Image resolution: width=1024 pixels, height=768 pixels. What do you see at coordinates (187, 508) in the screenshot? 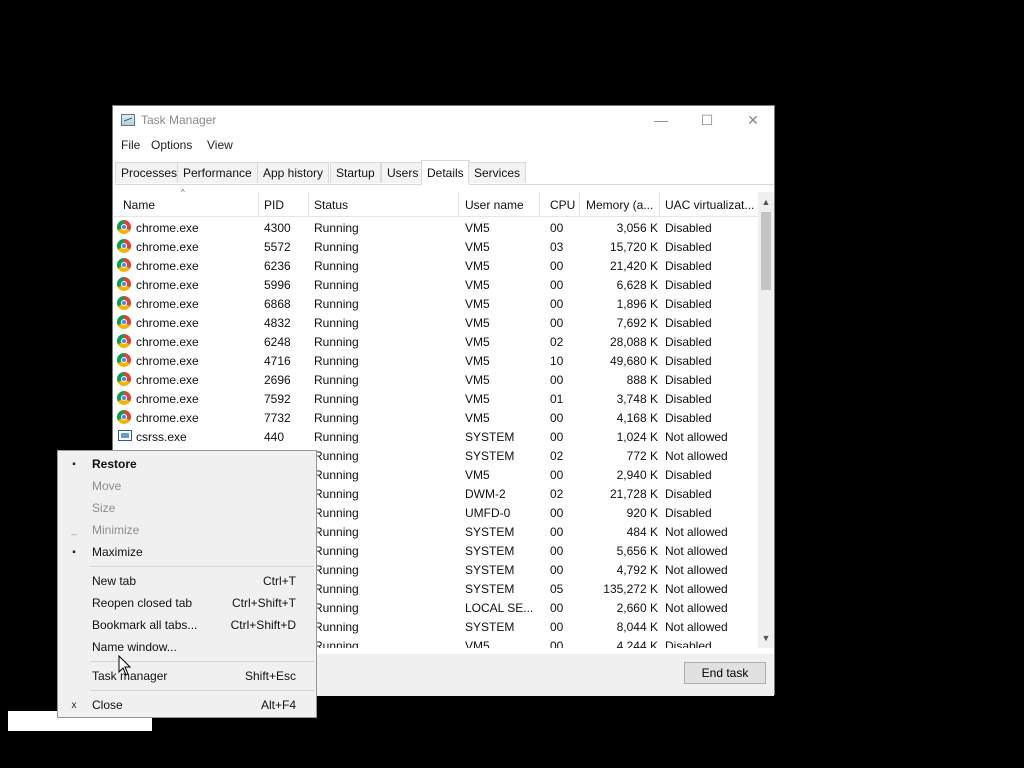
I see `menu-item-size: Size` at bounding box center [187, 508].